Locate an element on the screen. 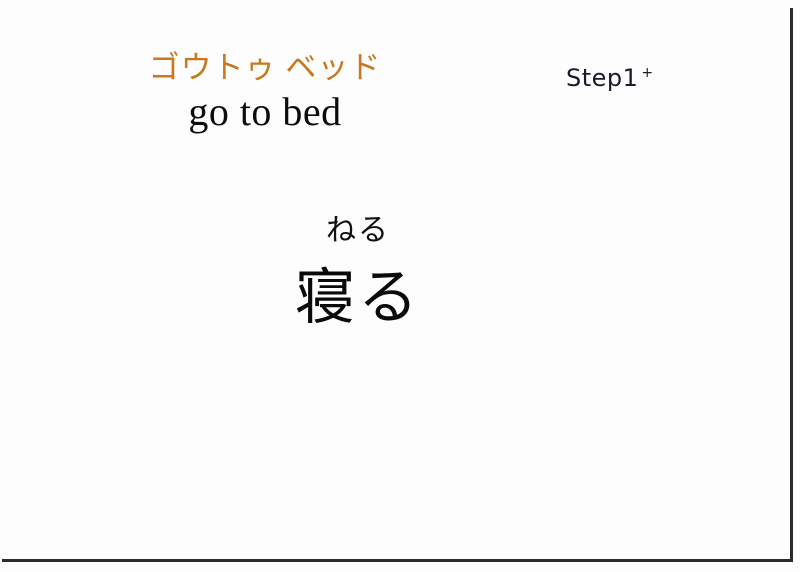 This screenshot has width=800, height=572. step-label-text: Step1 is located at coordinates (602, 78).